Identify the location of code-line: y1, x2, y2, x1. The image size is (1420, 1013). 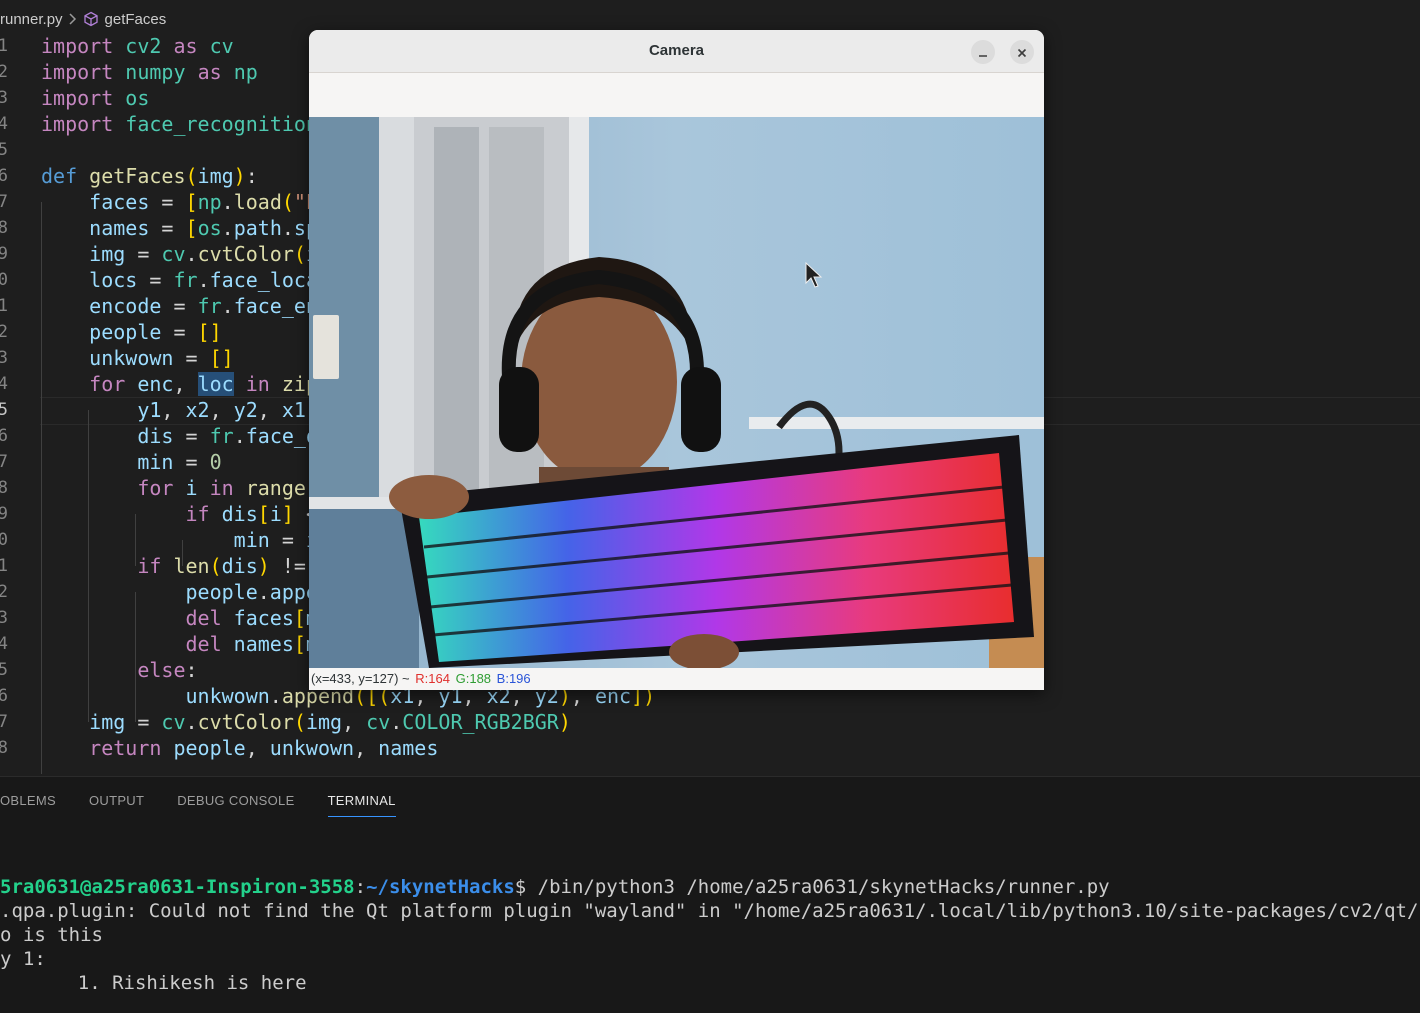
(173, 410).